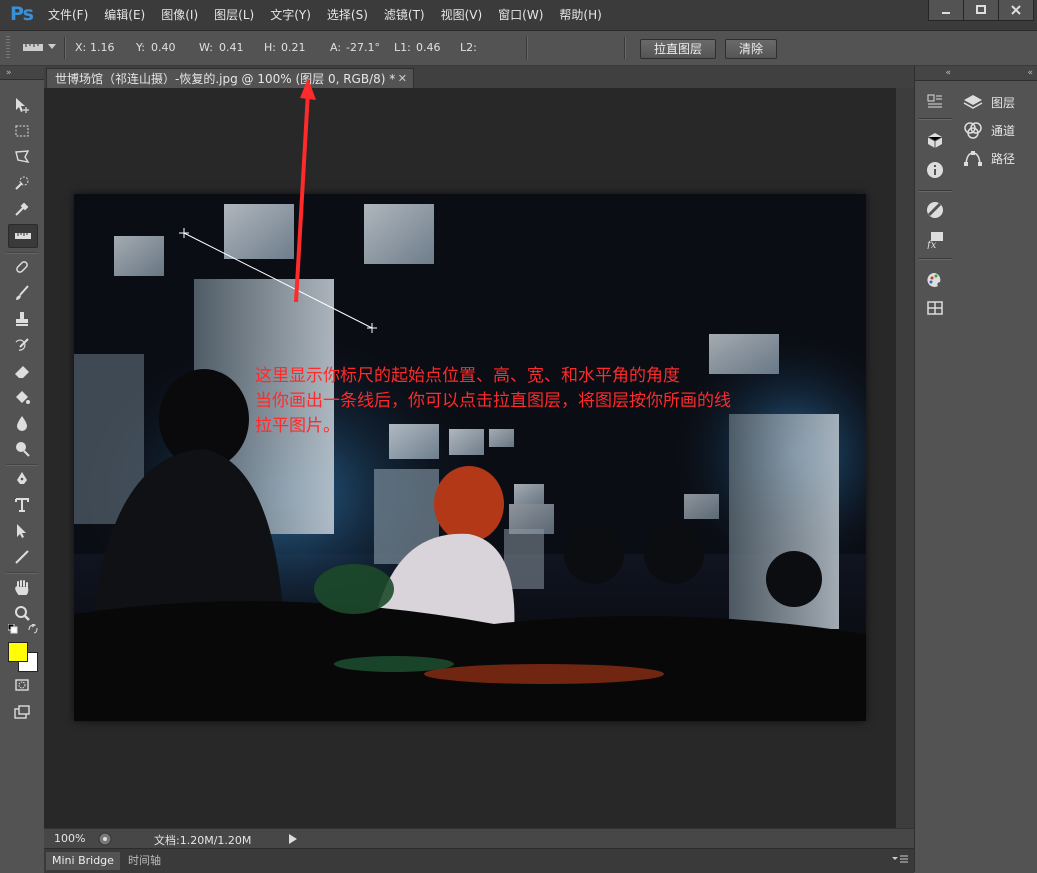  I want to click on blur-icon, so click(22, 423).